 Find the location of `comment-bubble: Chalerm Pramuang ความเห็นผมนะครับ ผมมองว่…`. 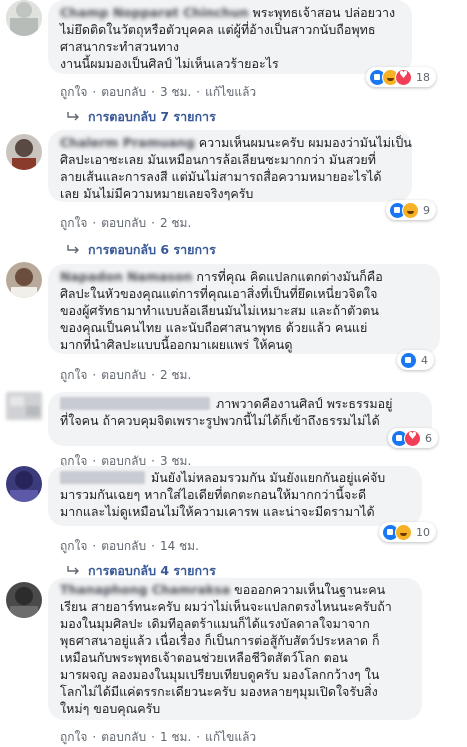

comment-bubble: Chalerm Pramuang ความเห็นผมนะครับ ผมมองว่… is located at coordinates (230, 166).